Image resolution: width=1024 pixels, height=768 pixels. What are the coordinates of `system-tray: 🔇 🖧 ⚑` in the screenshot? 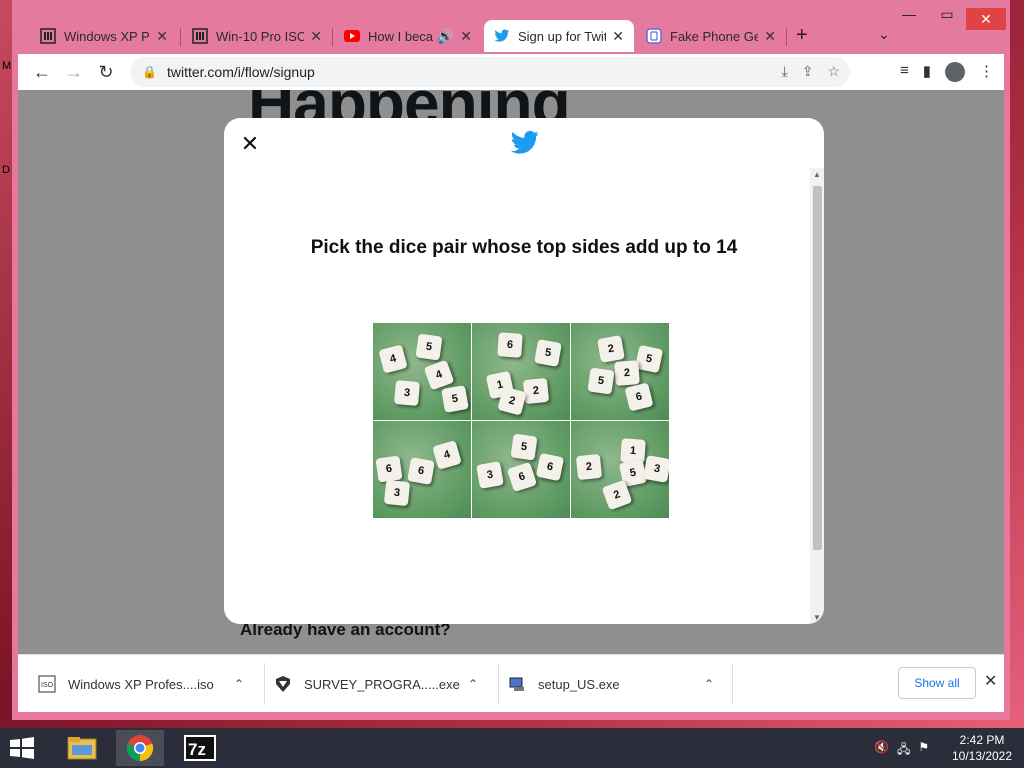 It's located at (901, 750).